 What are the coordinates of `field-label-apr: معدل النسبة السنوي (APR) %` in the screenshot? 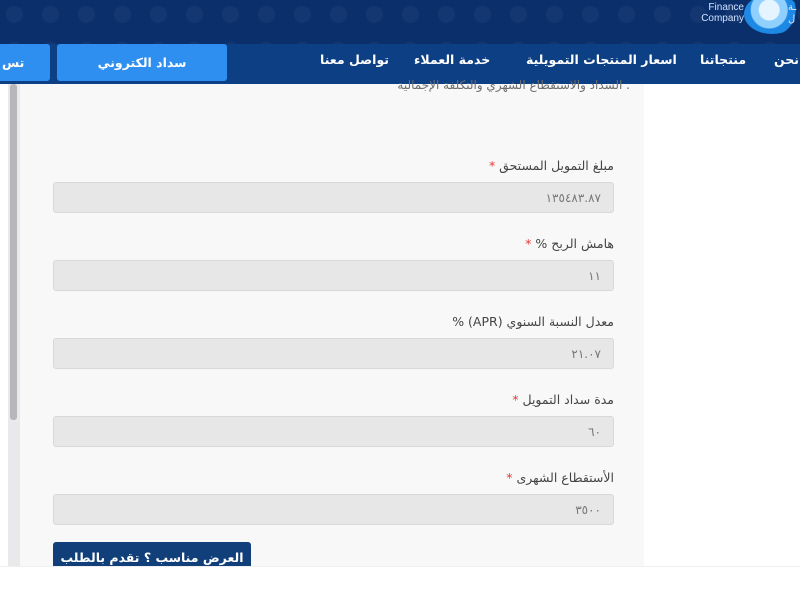 It's located at (533, 321).